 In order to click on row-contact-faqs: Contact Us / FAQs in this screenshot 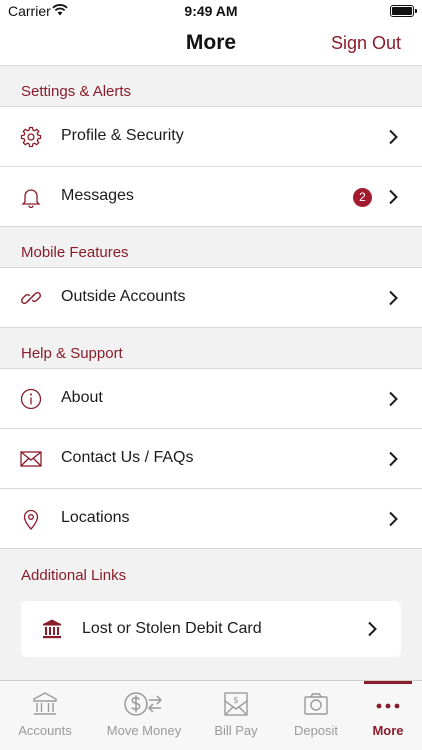, I will do `click(211, 459)`.